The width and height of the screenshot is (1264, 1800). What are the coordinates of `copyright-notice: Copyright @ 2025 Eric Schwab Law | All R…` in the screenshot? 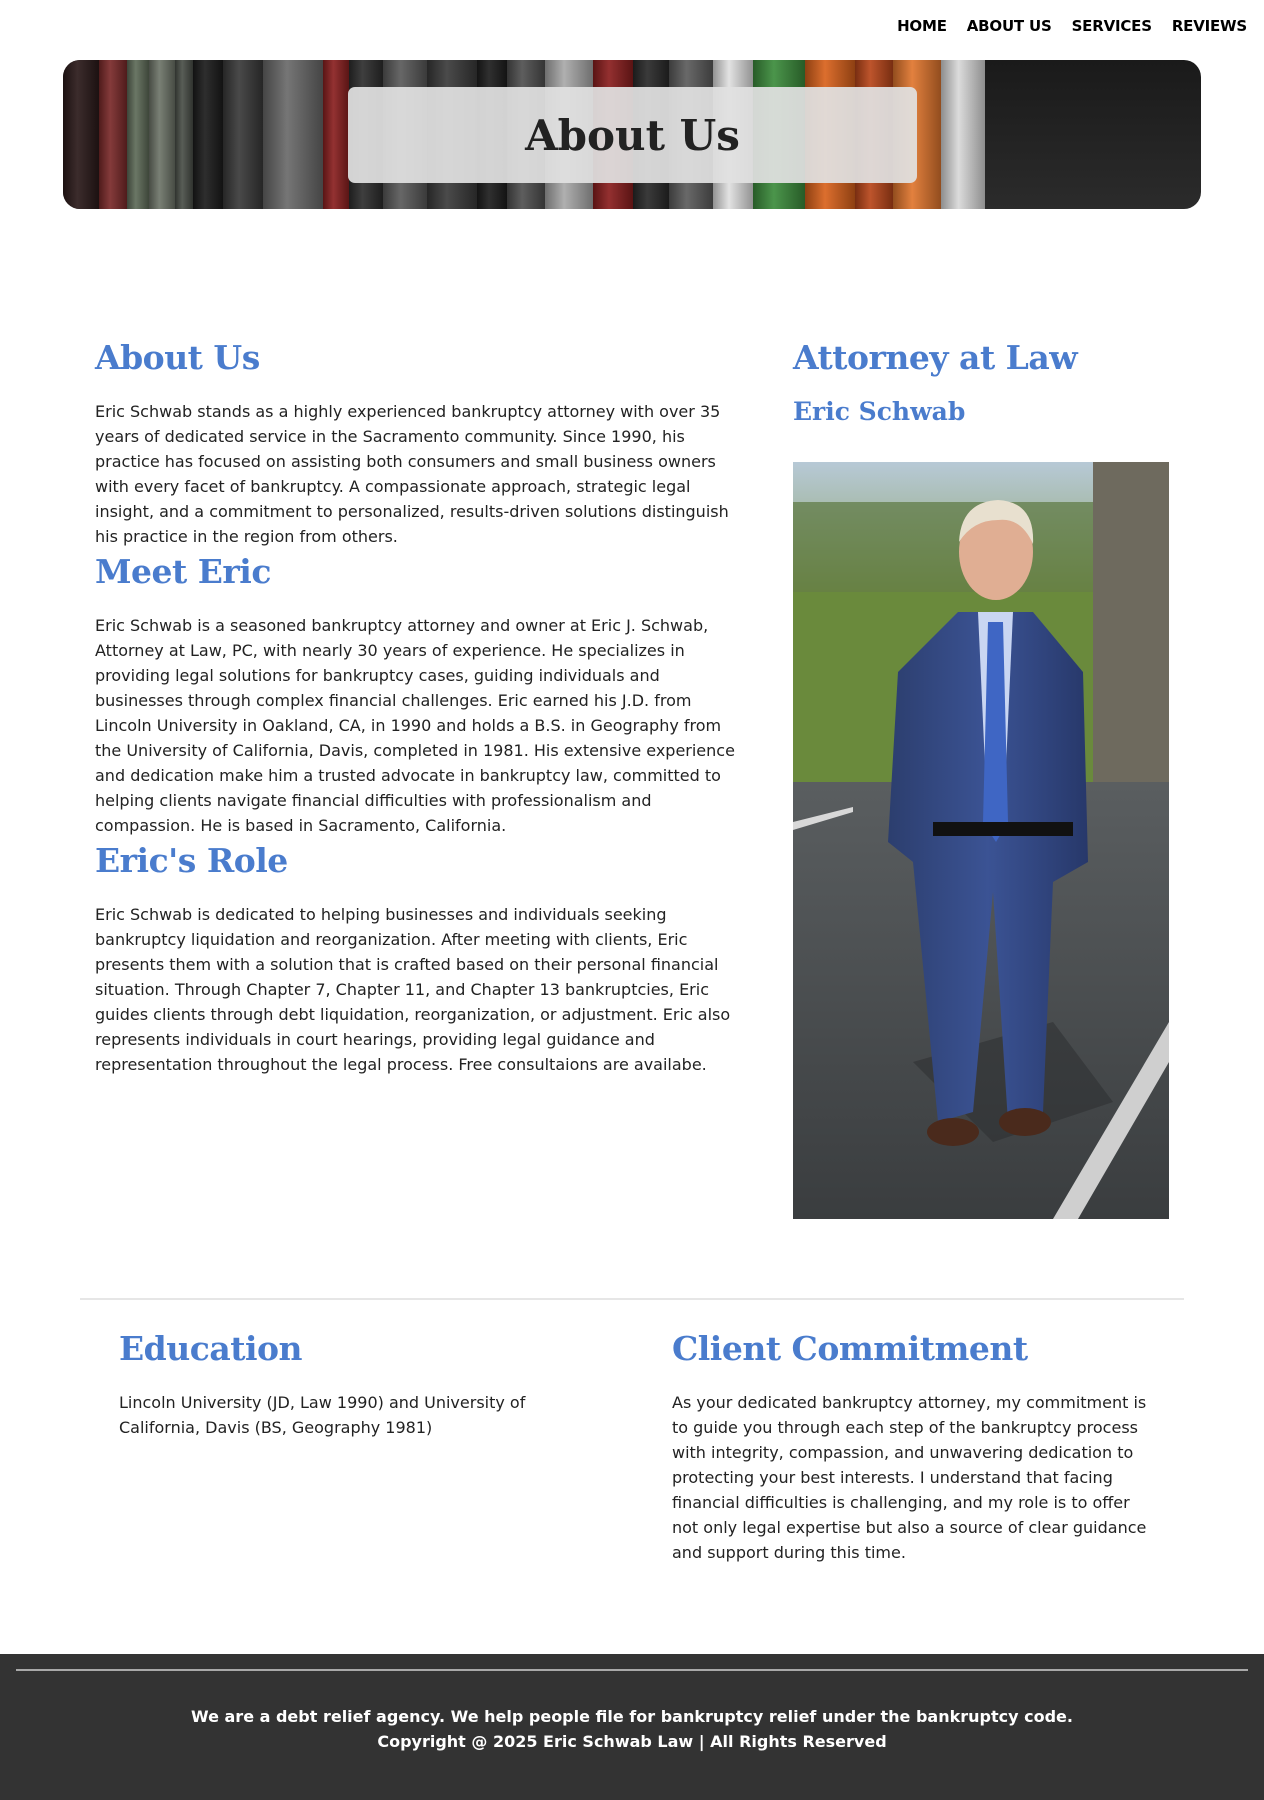 It's located at (632, 1741).